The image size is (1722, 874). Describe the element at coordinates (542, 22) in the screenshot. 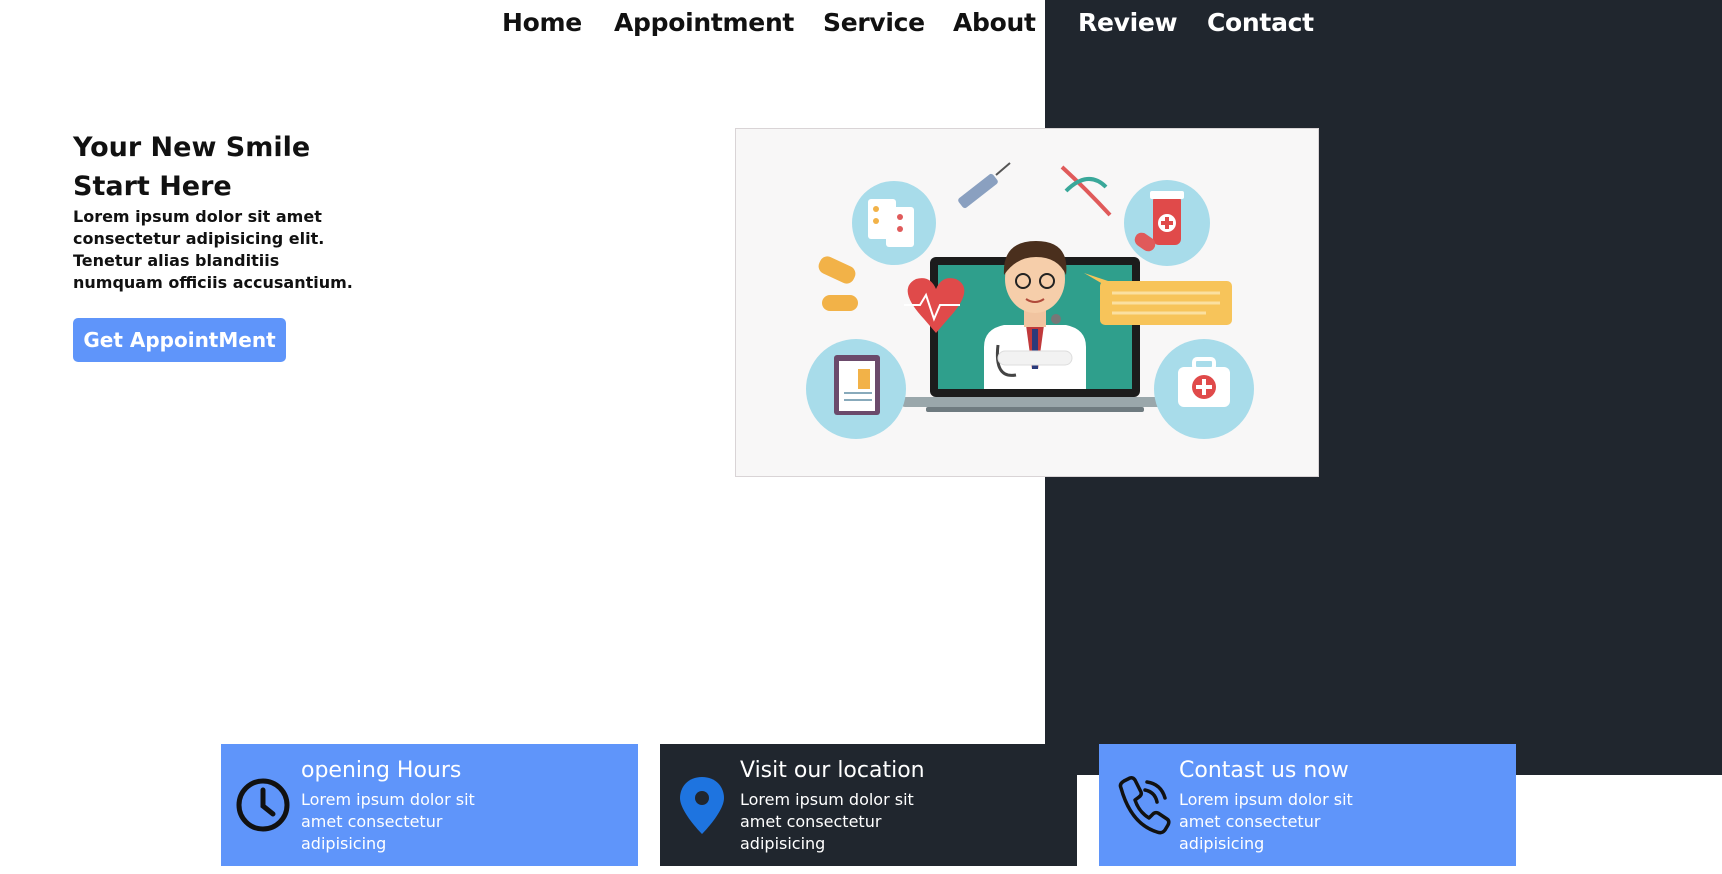

I see `nav-home: Home` at that location.